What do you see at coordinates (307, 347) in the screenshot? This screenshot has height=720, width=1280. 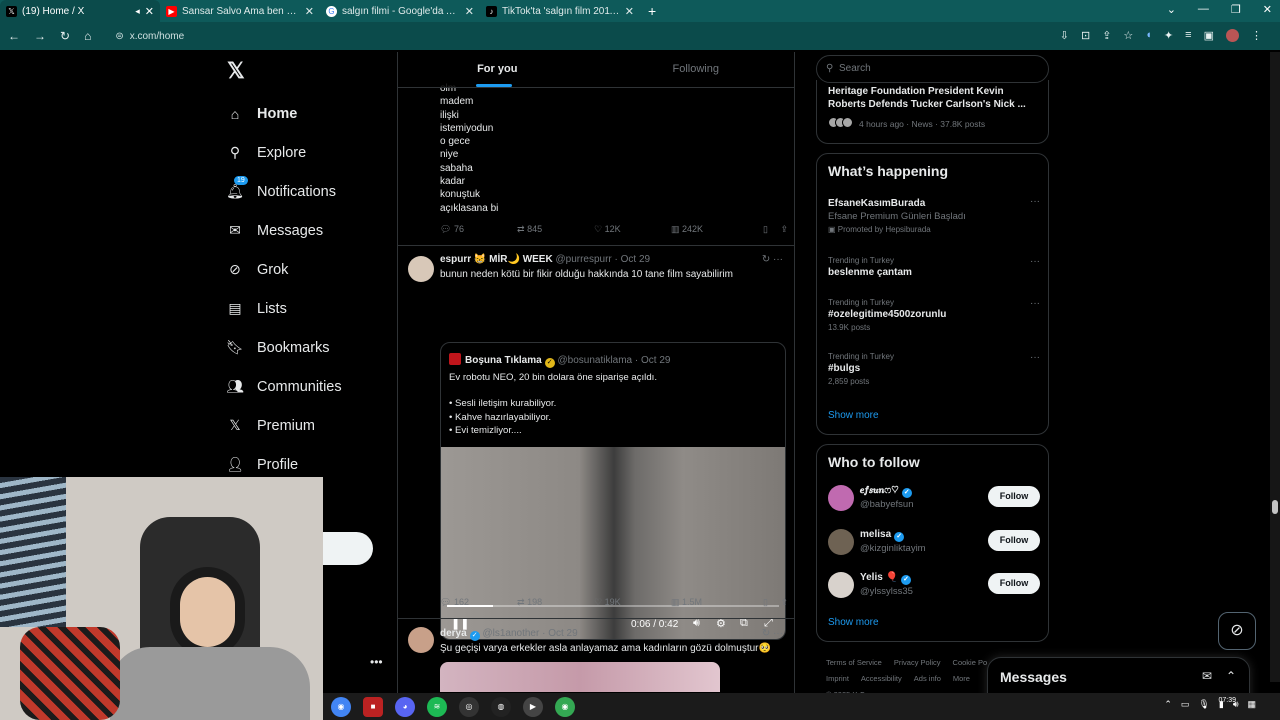 I see `nav-bookmarks: 🔖︎ Bookmarks` at bounding box center [307, 347].